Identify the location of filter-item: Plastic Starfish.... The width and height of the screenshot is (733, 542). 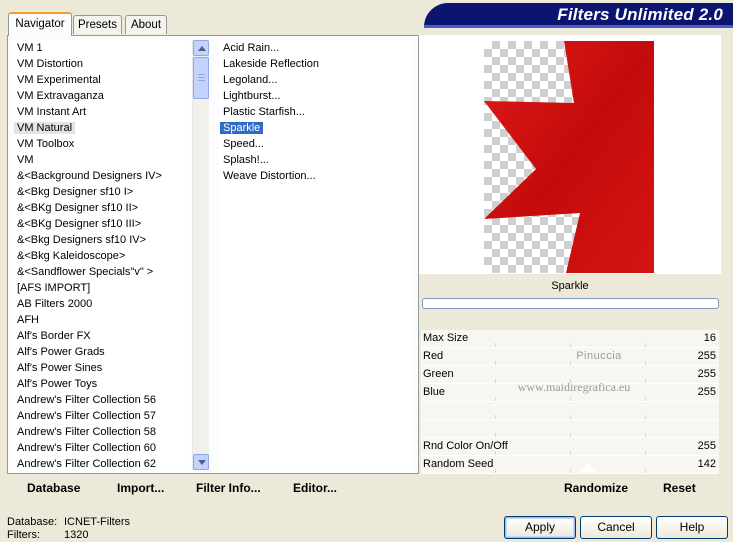
(316, 112).